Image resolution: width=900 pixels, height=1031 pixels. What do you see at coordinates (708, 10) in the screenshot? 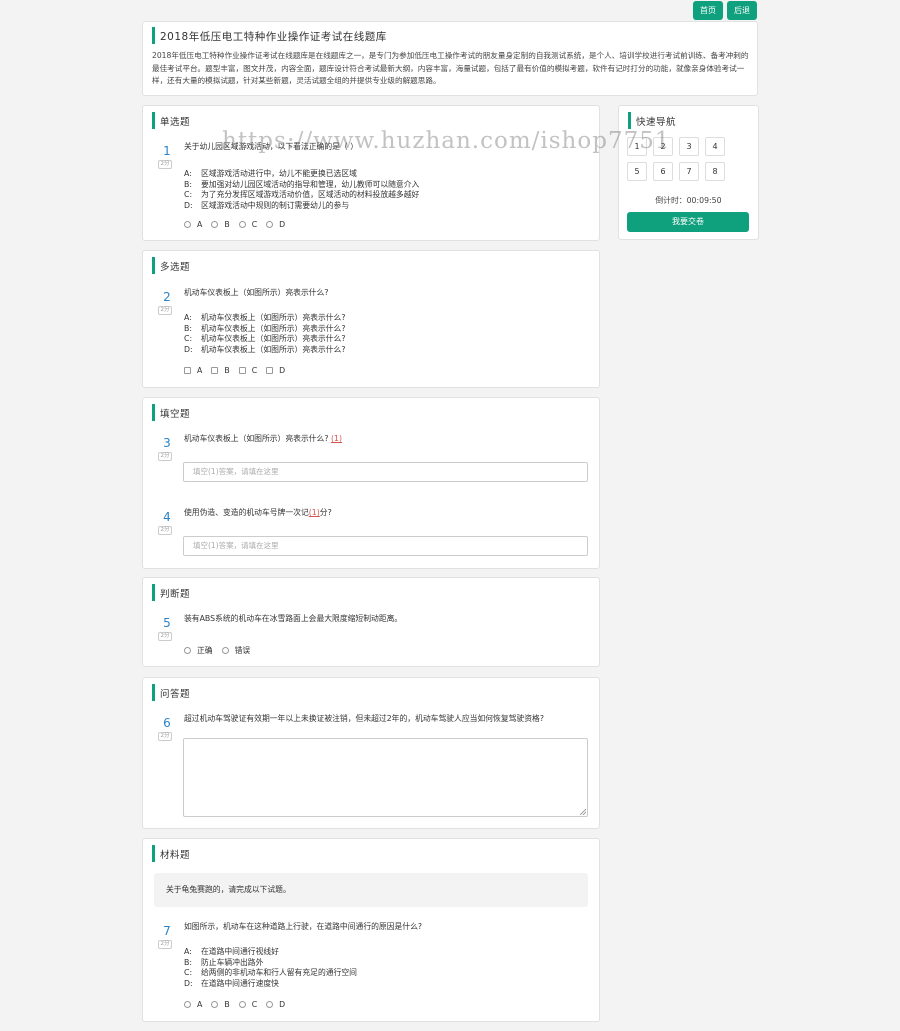
I see `home-button: 首页` at bounding box center [708, 10].